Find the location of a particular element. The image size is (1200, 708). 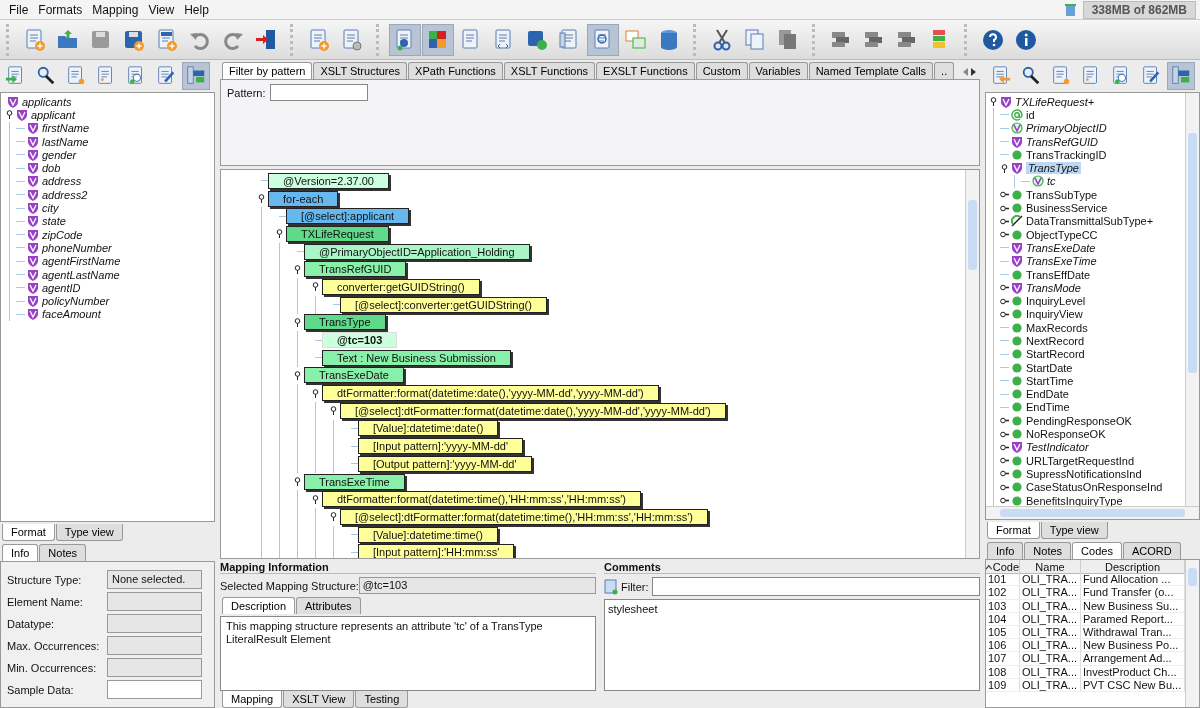

tree-item: id is located at coordinates (1030, 114).